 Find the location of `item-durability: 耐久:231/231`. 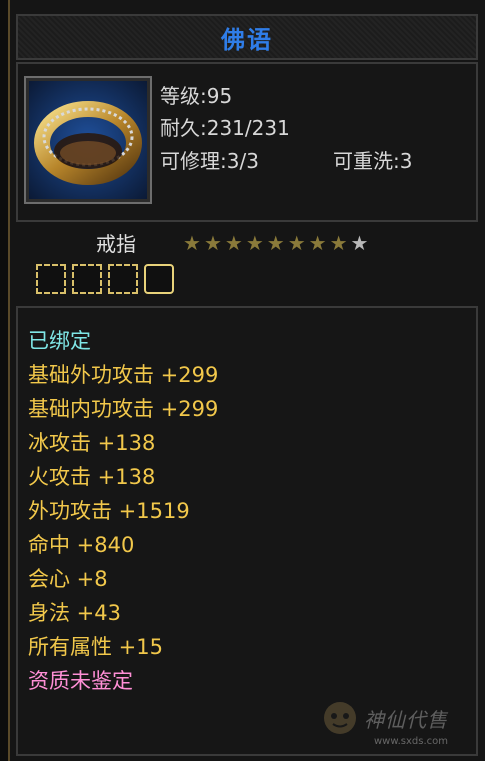

item-durability: 耐久:231/231 is located at coordinates (225, 128).